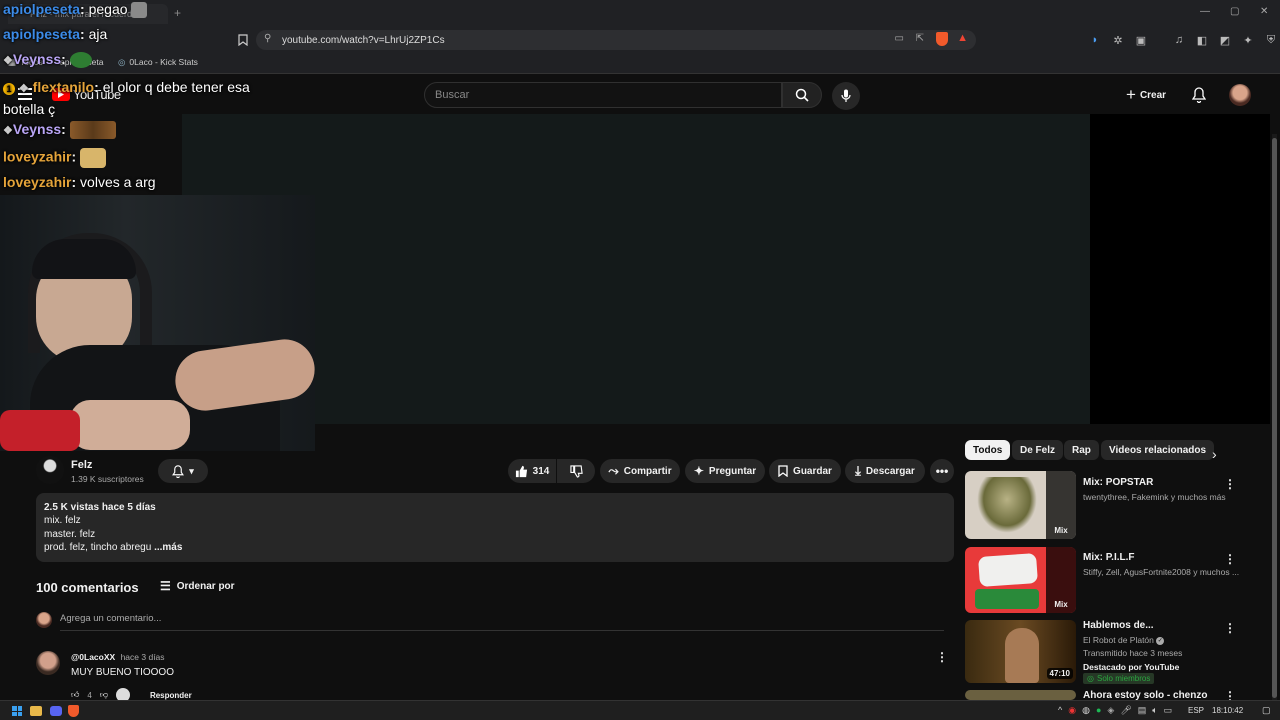 This screenshot has width=1280, height=720. Describe the element at coordinates (17, 711) in the screenshot. I see `start-icon` at that location.